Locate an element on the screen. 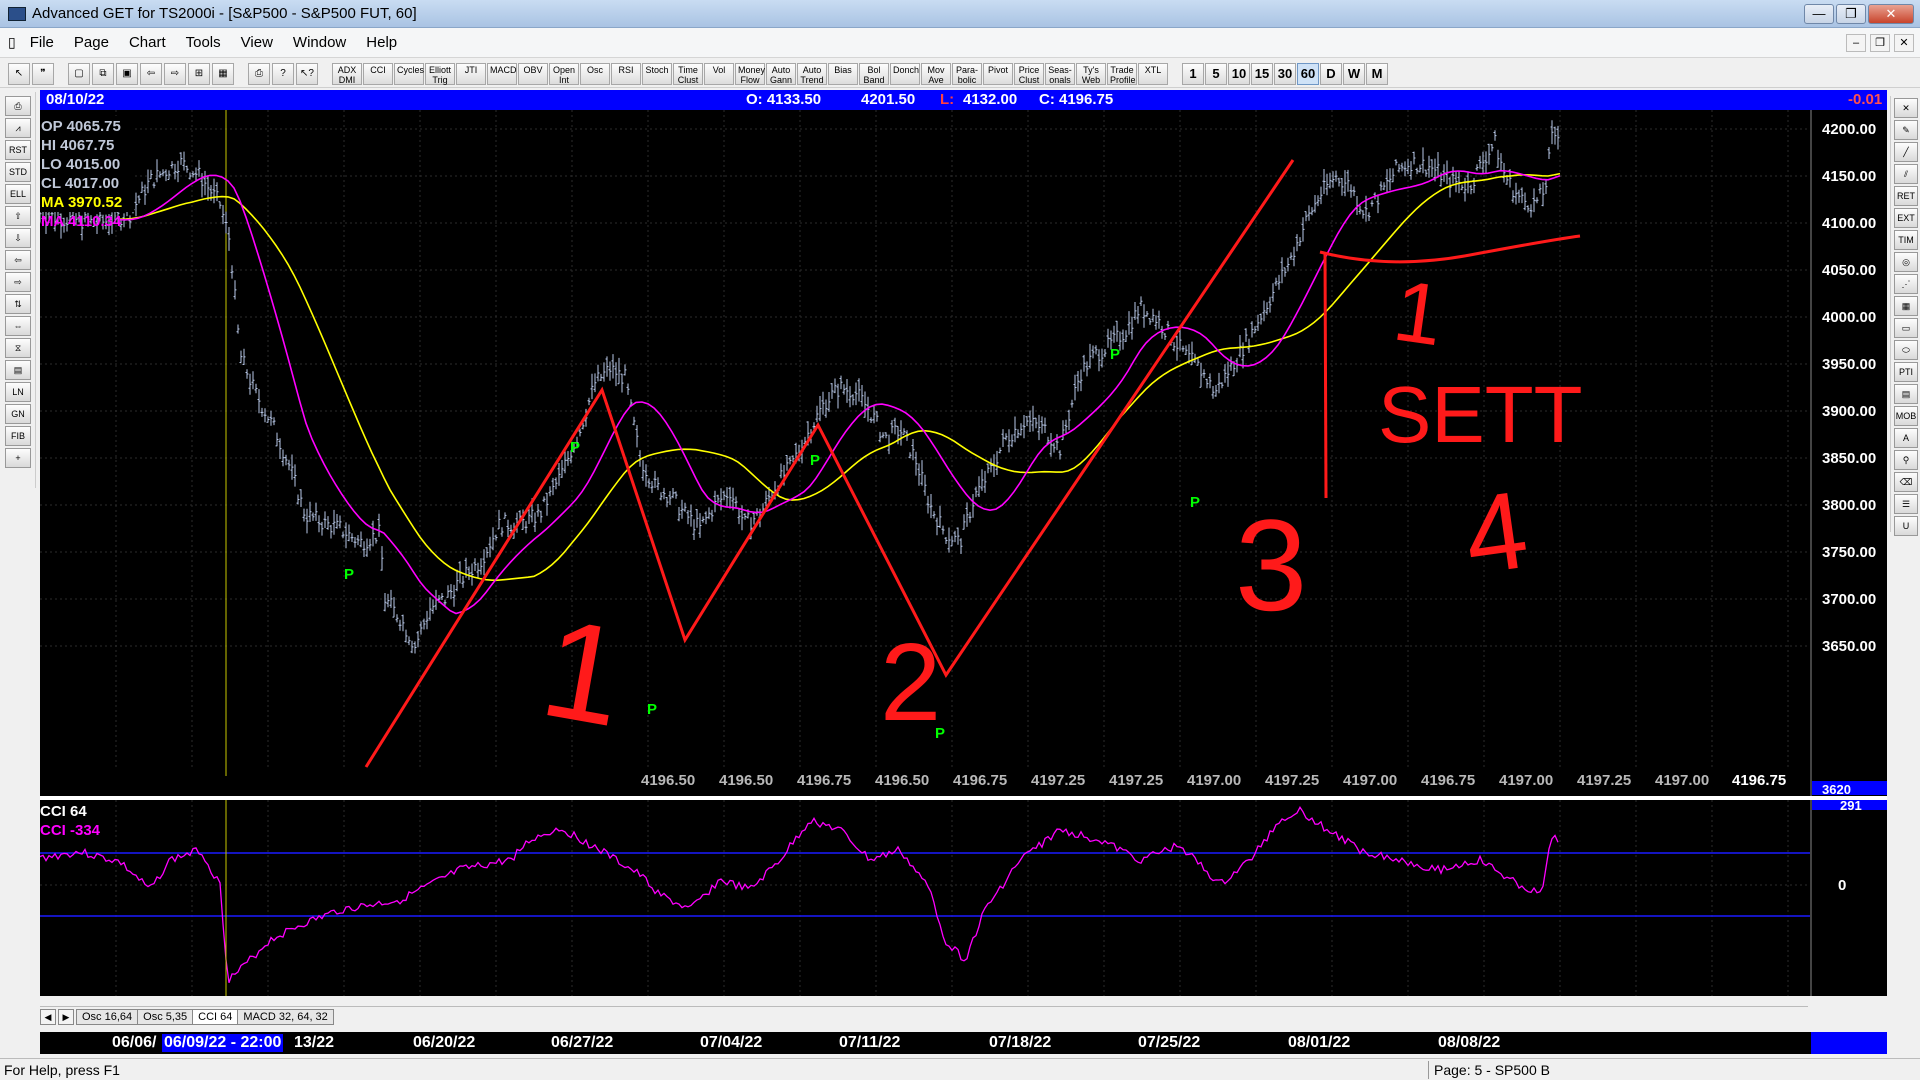 The image size is (1920, 1080). tab-cci-64: CCI 64 is located at coordinates (215, 1016).